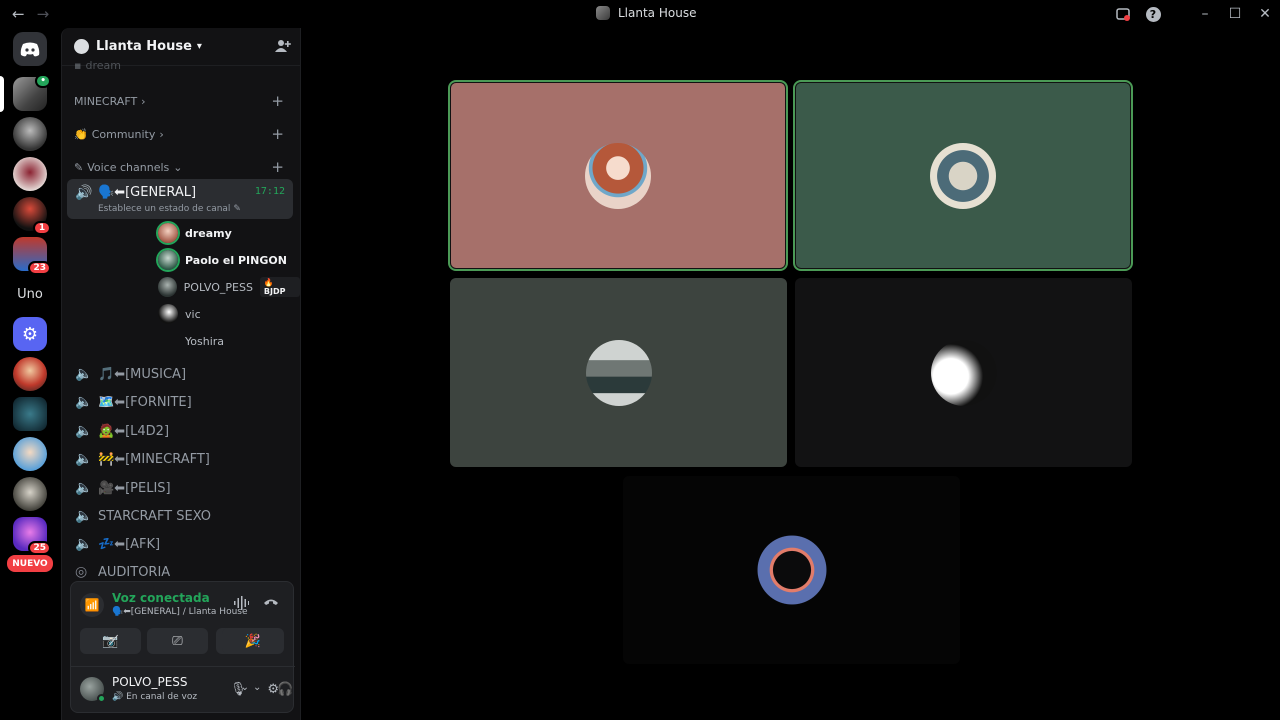 This screenshot has width=1280, height=720. I want to click on category-label: dream, so click(103, 65).